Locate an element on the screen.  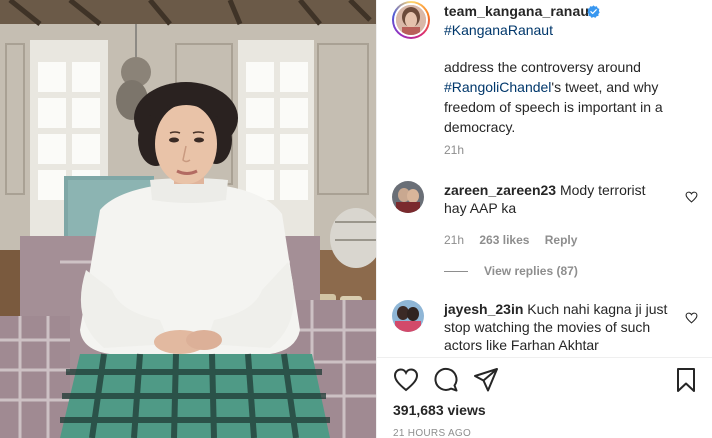
comment-reply-button: Reply is located at coordinates (561, 240).